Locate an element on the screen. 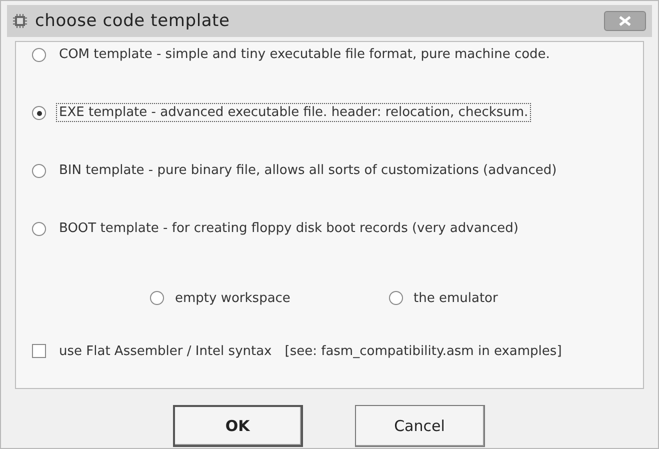 The height and width of the screenshot is (449, 659). hint-text: [see: fasm_compatibility.asm in examples] is located at coordinates (423, 351).